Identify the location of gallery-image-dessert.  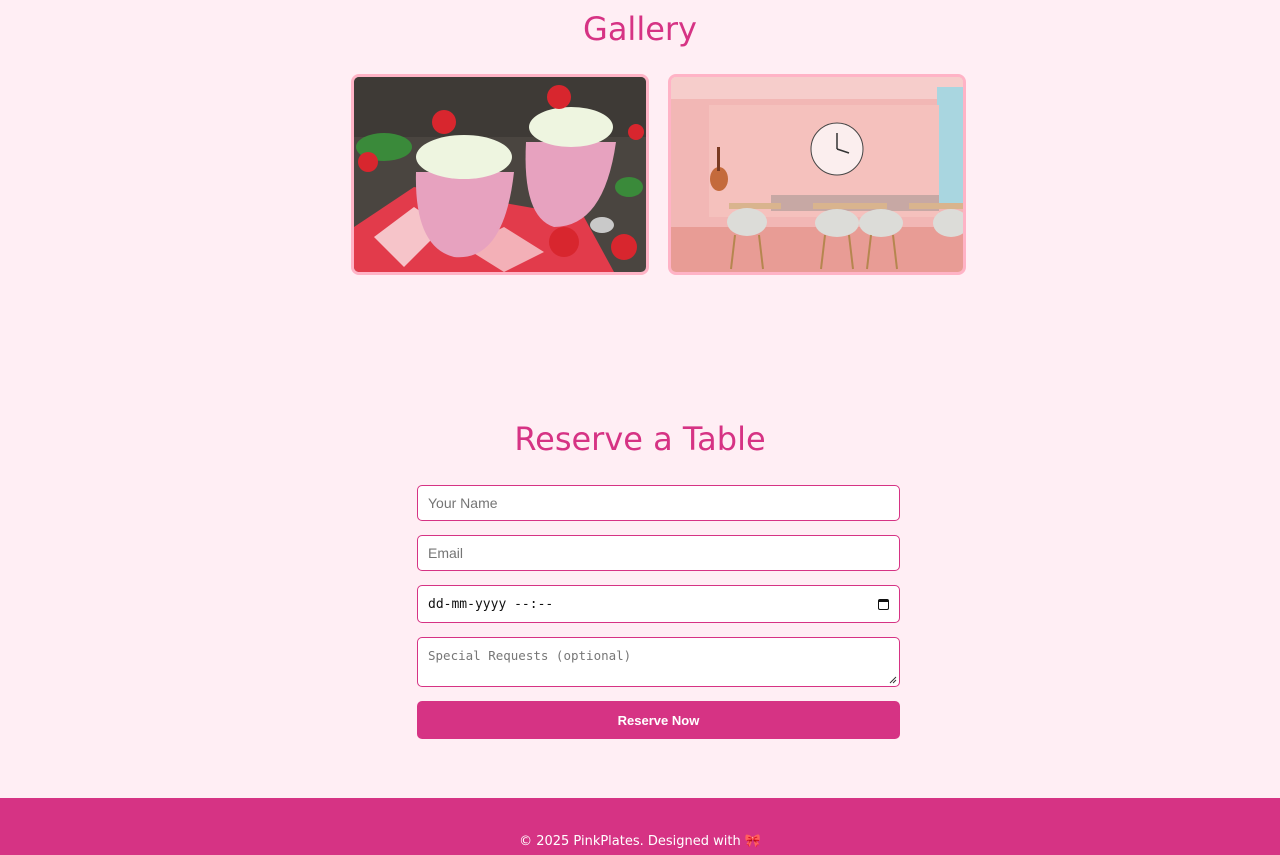
(500, 174).